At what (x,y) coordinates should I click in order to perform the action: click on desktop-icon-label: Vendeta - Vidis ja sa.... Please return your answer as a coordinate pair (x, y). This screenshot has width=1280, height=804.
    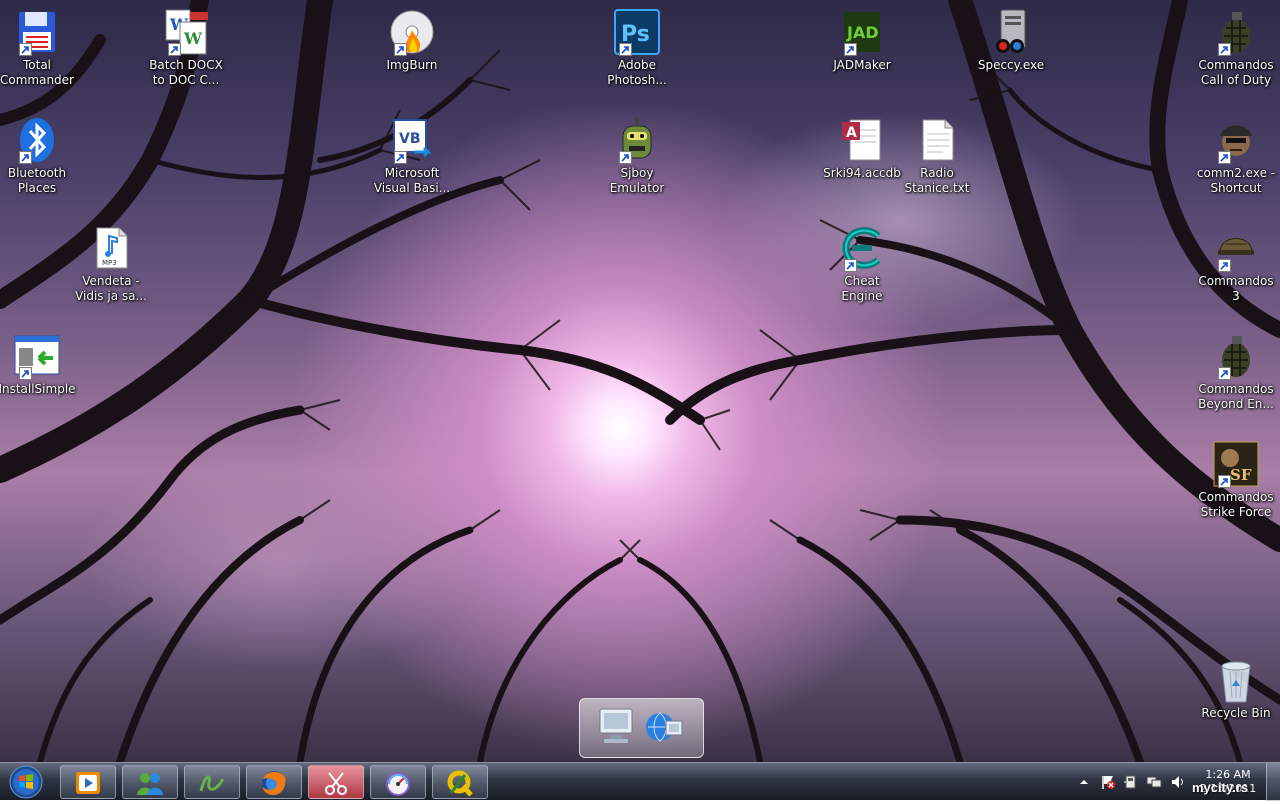
    Looking at the image, I should click on (111, 288).